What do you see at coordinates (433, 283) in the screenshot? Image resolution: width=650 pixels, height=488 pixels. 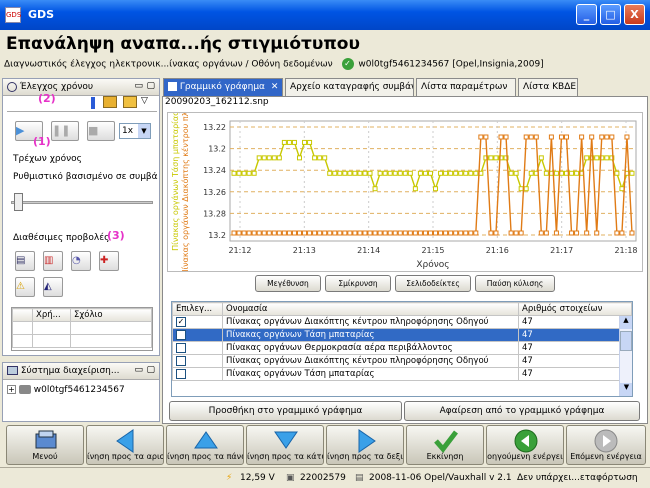 I see `bookmarks-button: Σελιδοδείκτες` at bounding box center [433, 283].